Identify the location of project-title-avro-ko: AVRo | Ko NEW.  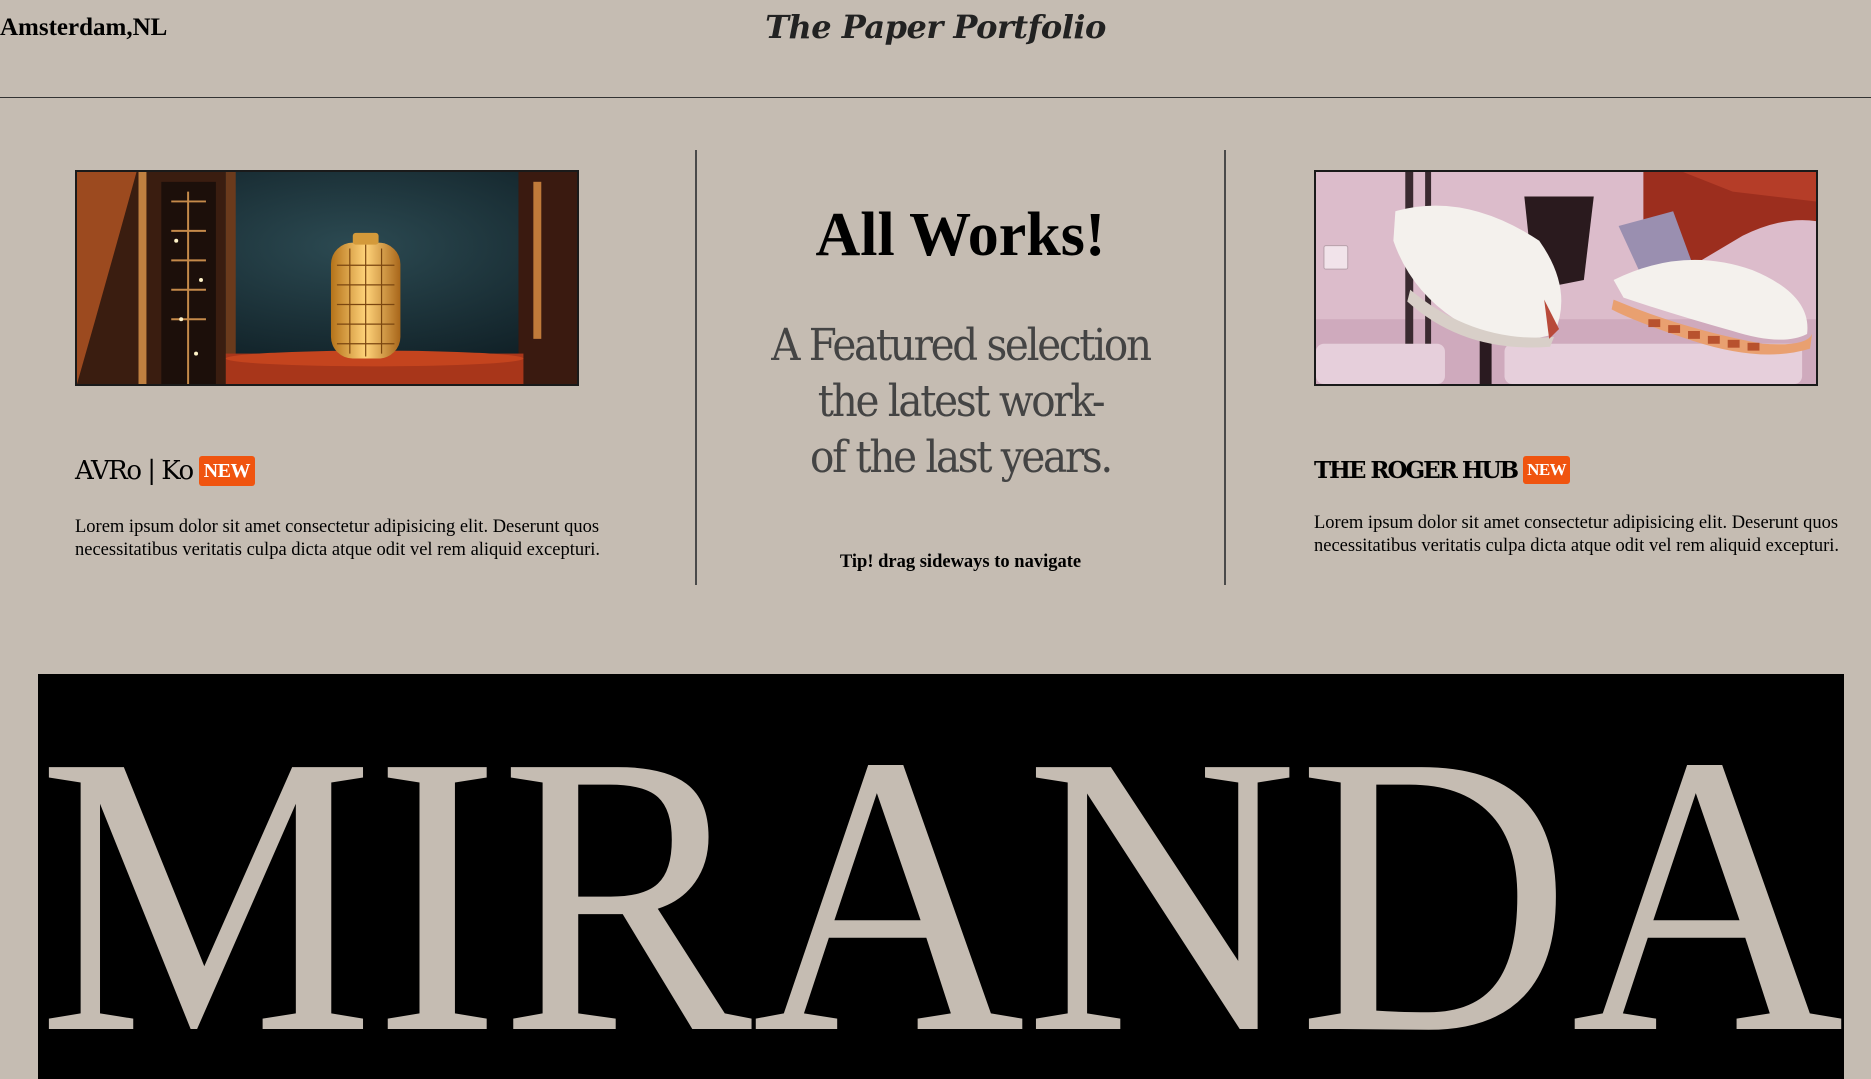
(165, 471).